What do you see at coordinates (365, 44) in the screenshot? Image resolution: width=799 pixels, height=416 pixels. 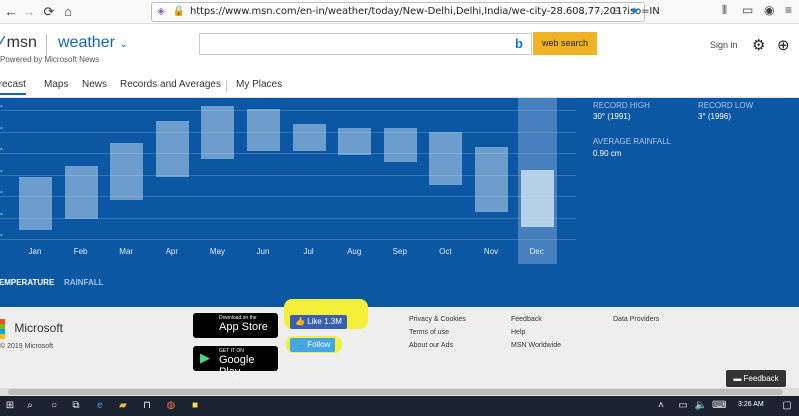 I see `search-input` at bounding box center [365, 44].